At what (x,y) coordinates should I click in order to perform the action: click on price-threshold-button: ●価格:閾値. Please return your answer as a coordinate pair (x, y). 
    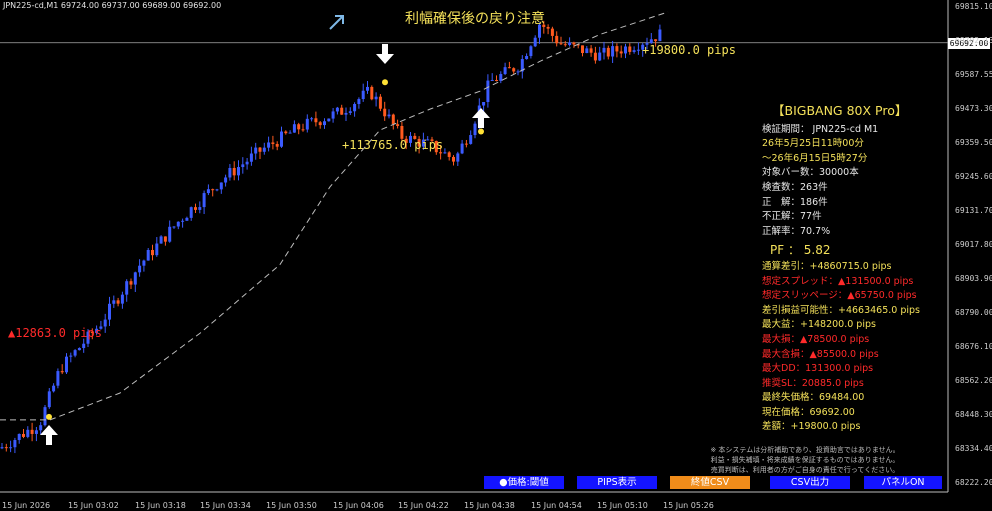
    Looking at the image, I should click on (524, 482).